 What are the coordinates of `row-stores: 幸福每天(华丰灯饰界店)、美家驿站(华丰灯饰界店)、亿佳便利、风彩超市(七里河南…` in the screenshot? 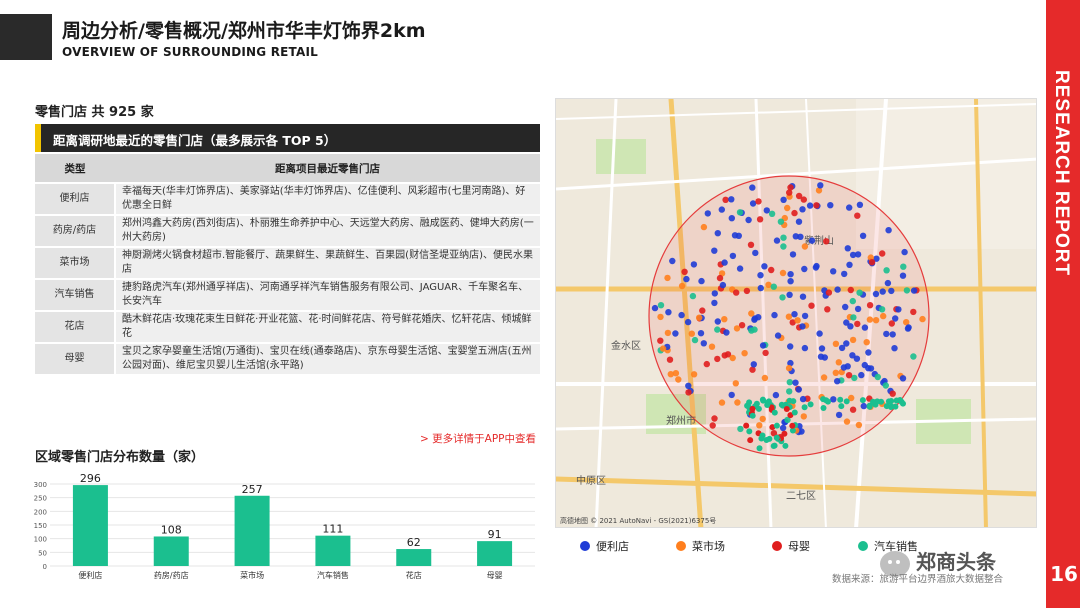 It's located at (327, 199).